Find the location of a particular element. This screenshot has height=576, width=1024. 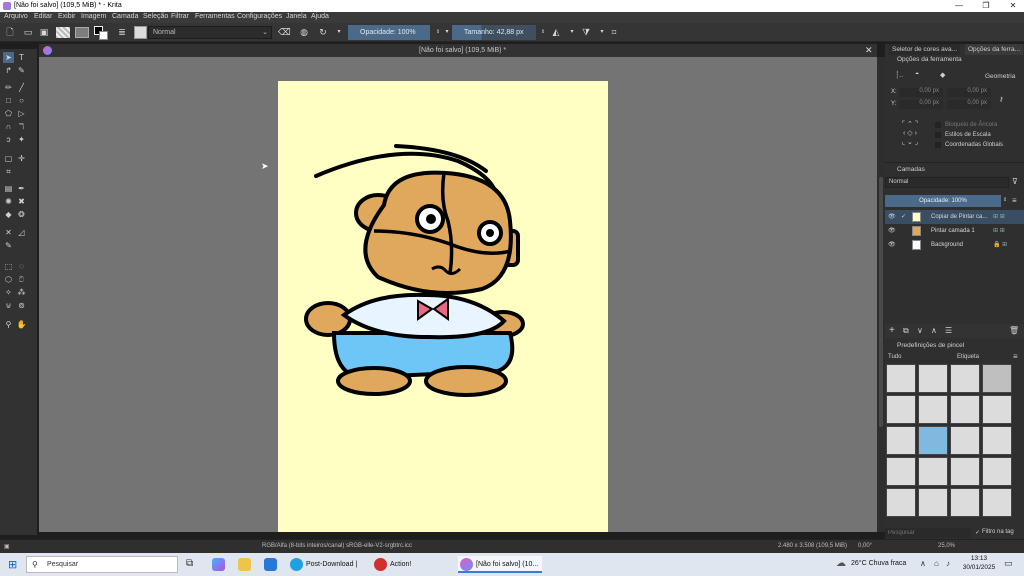

menu-ajuda: Ajuda is located at coordinates (320, 16).